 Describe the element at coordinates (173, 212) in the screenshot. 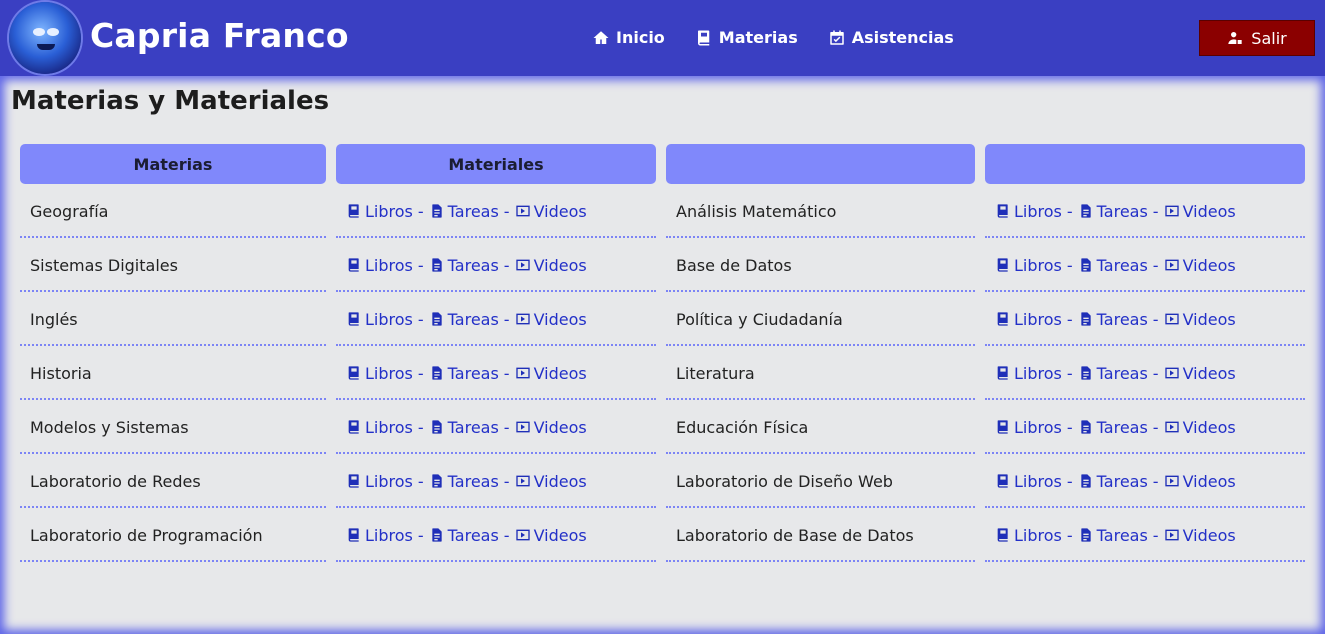

I see `table-row: Geografía` at that location.